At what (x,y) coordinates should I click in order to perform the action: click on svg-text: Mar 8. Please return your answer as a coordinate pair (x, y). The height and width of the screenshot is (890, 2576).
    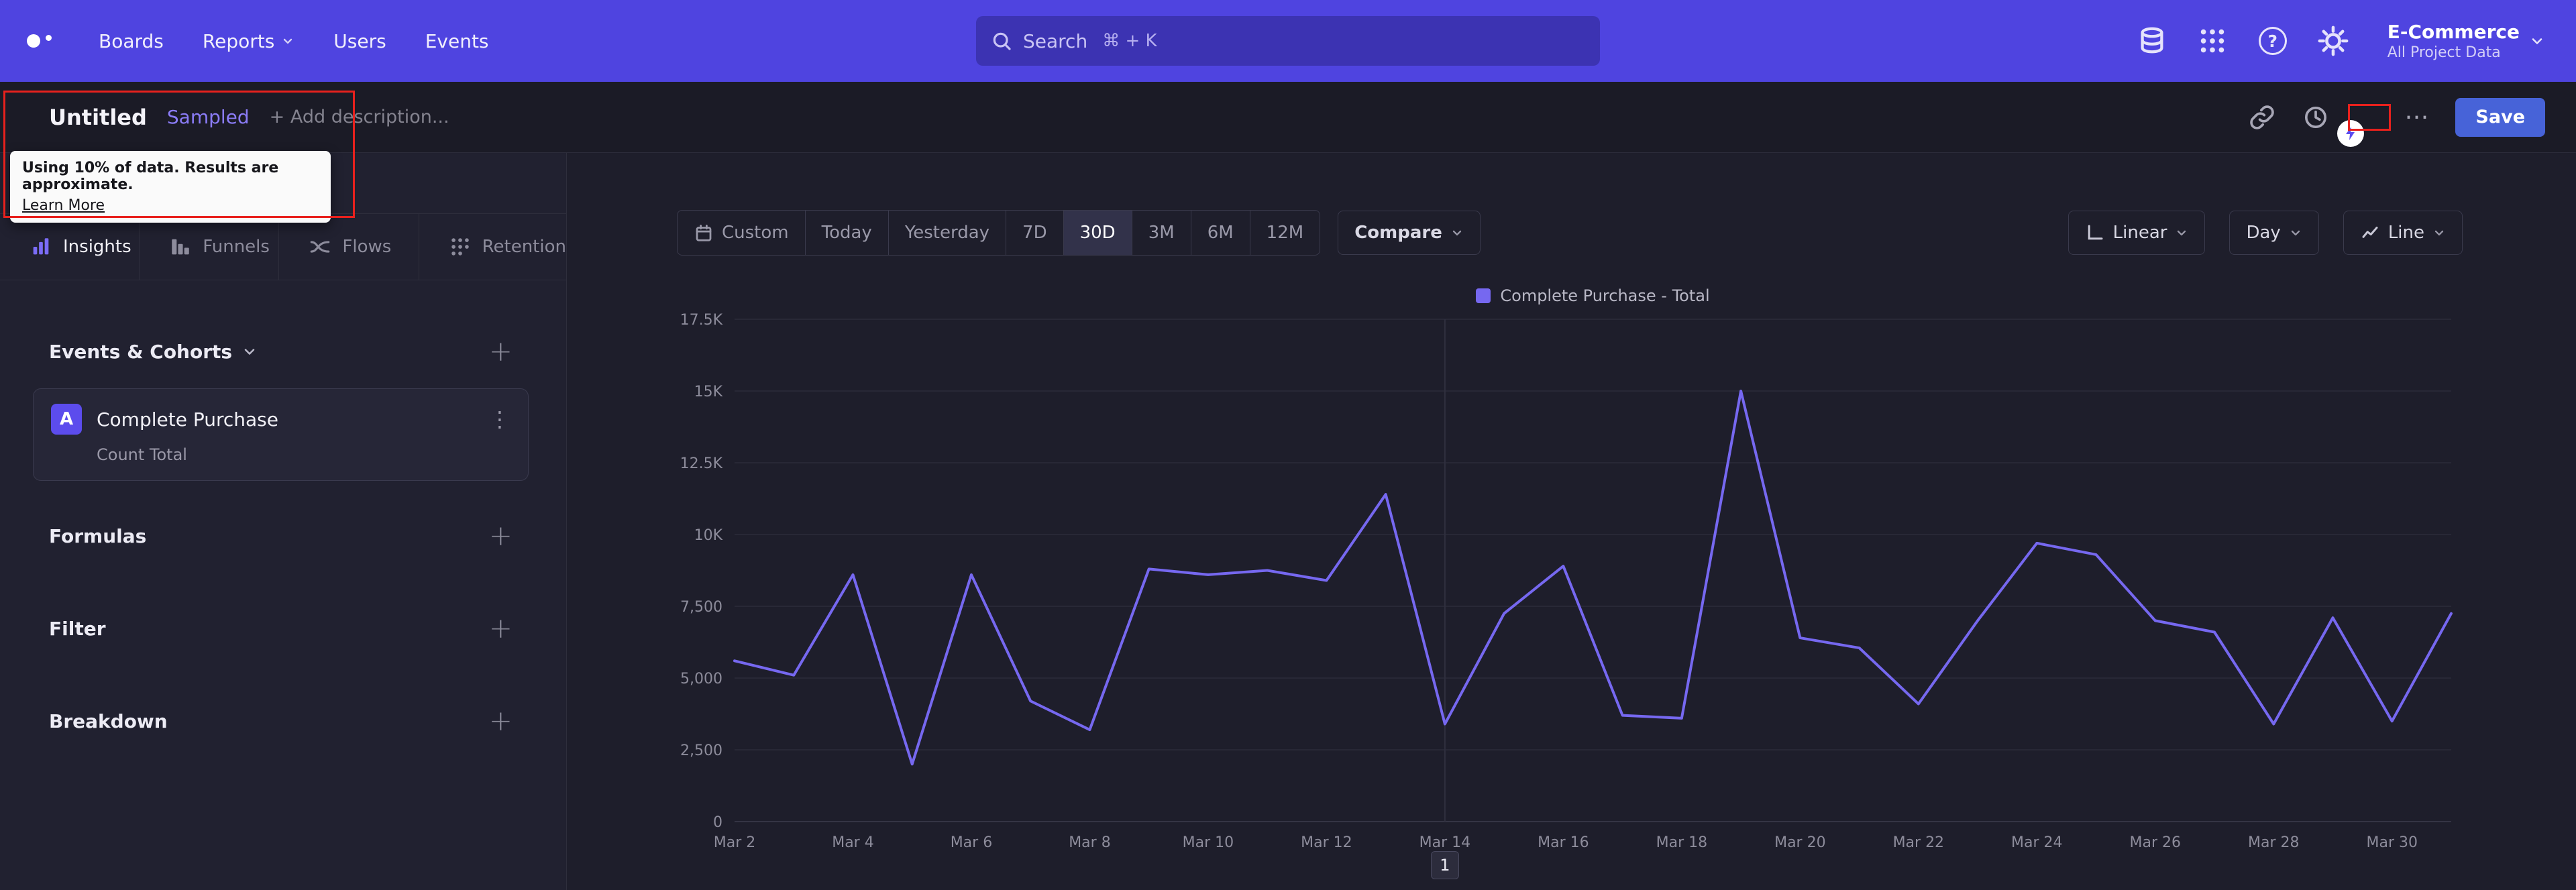
    Looking at the image, I should click on (1090, 842).